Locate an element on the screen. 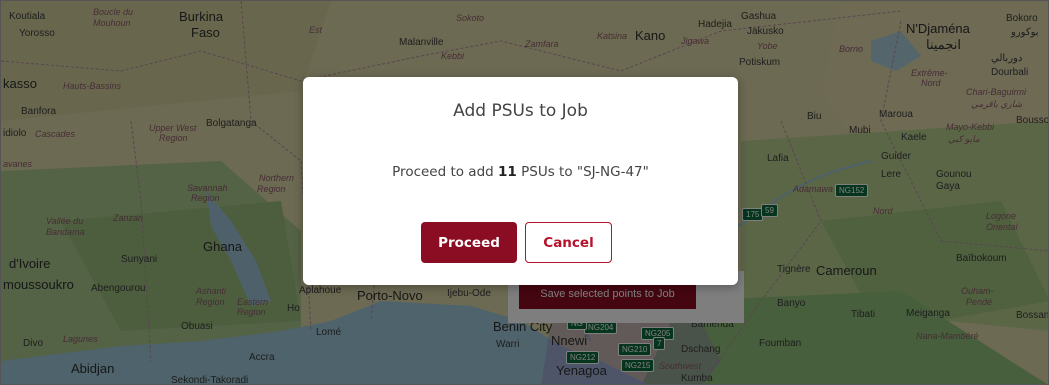 This screenshot has width=1049, height=385. dialog-message: Proceed to add 11 PSUs to "SJ-NG-47" is located at coordinates (520, 172).